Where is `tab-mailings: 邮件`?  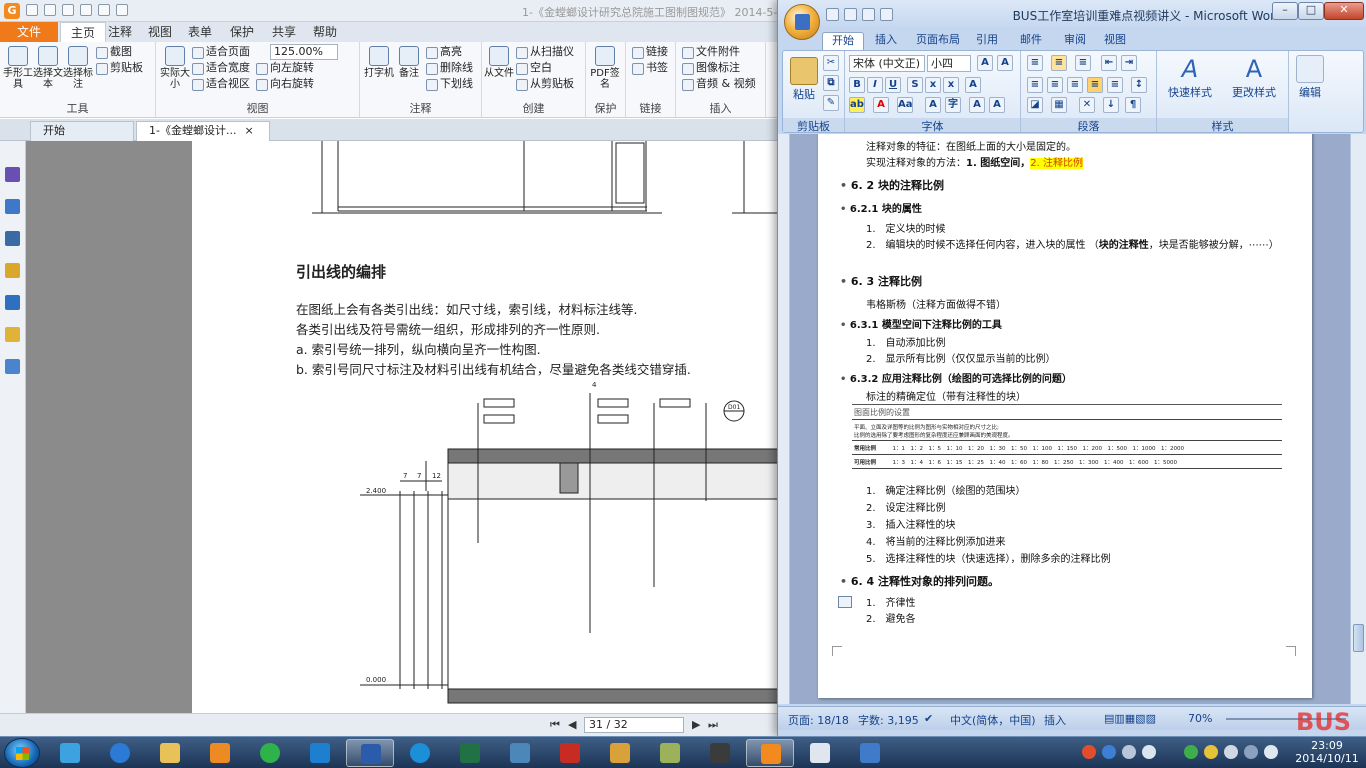
tab-mailings: 邮件 is located at coordinates (1031, 41).